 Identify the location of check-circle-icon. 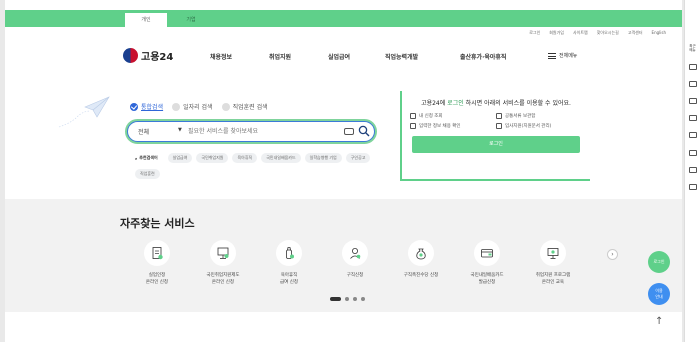
(134, 106).